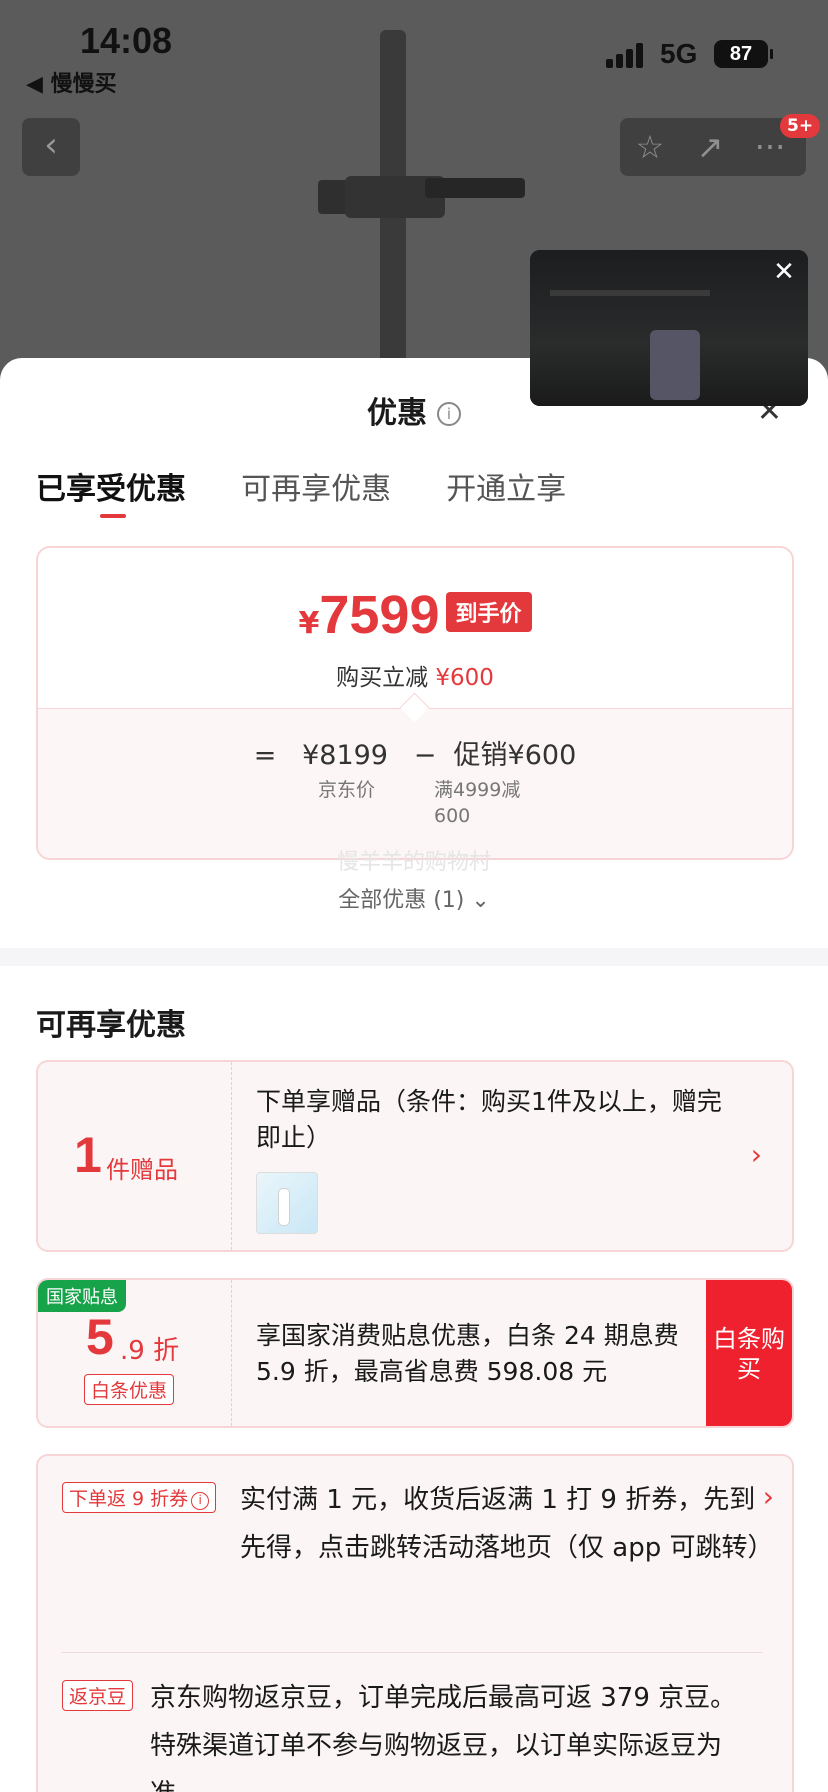 This screenshot has width=828, height=1792. What do you see at coordinates (475, 188) in the screenshot?
I see `product-tray-image` at bounding box center [475, 188].